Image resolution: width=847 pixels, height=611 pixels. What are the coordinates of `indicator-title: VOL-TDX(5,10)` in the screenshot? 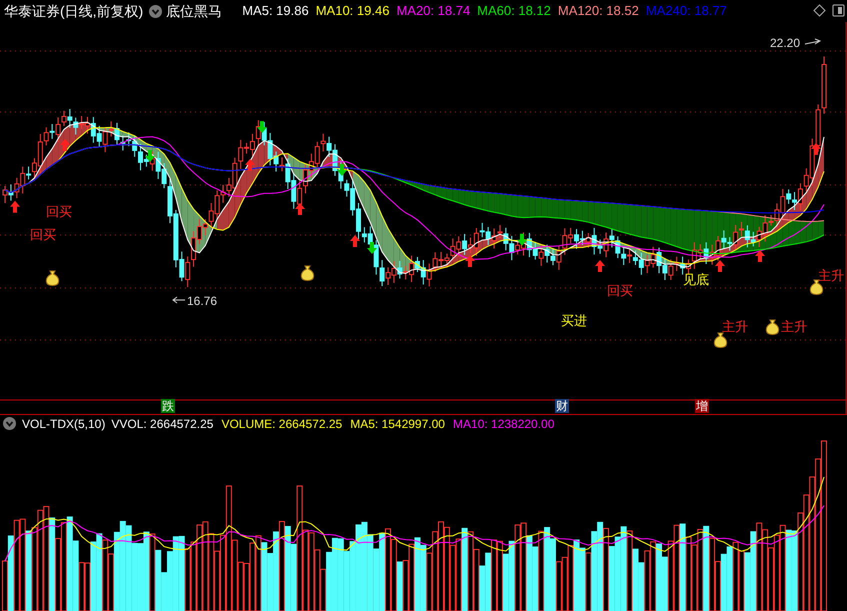 It's located at (64, 424).